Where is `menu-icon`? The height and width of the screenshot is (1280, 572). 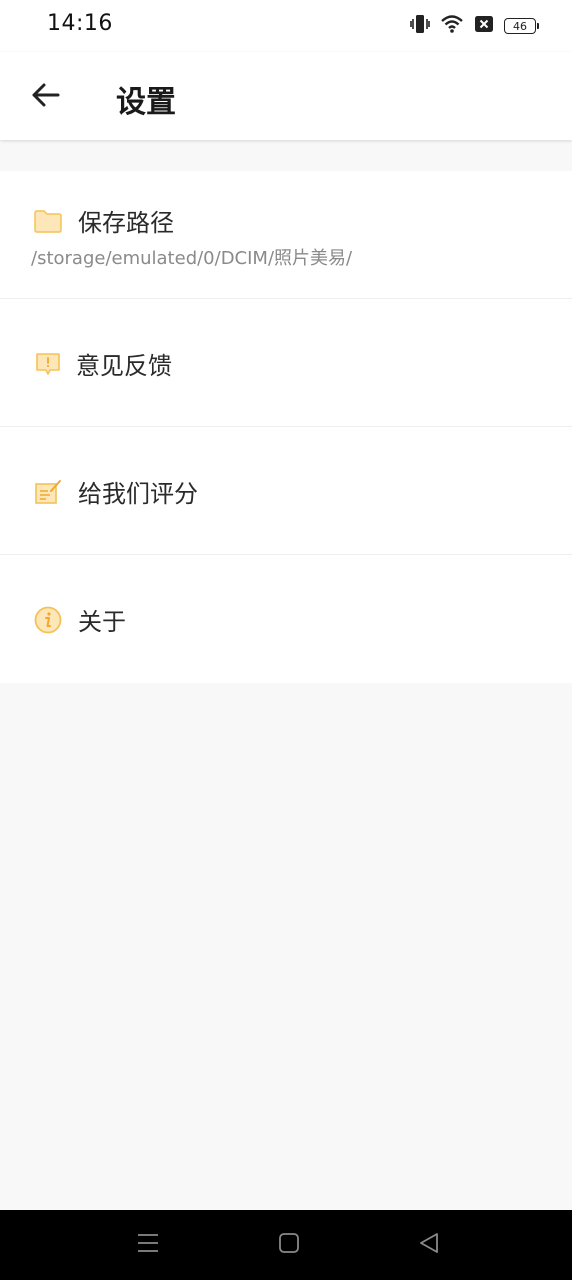
menu-icon is located at coordinates (148, 1245).